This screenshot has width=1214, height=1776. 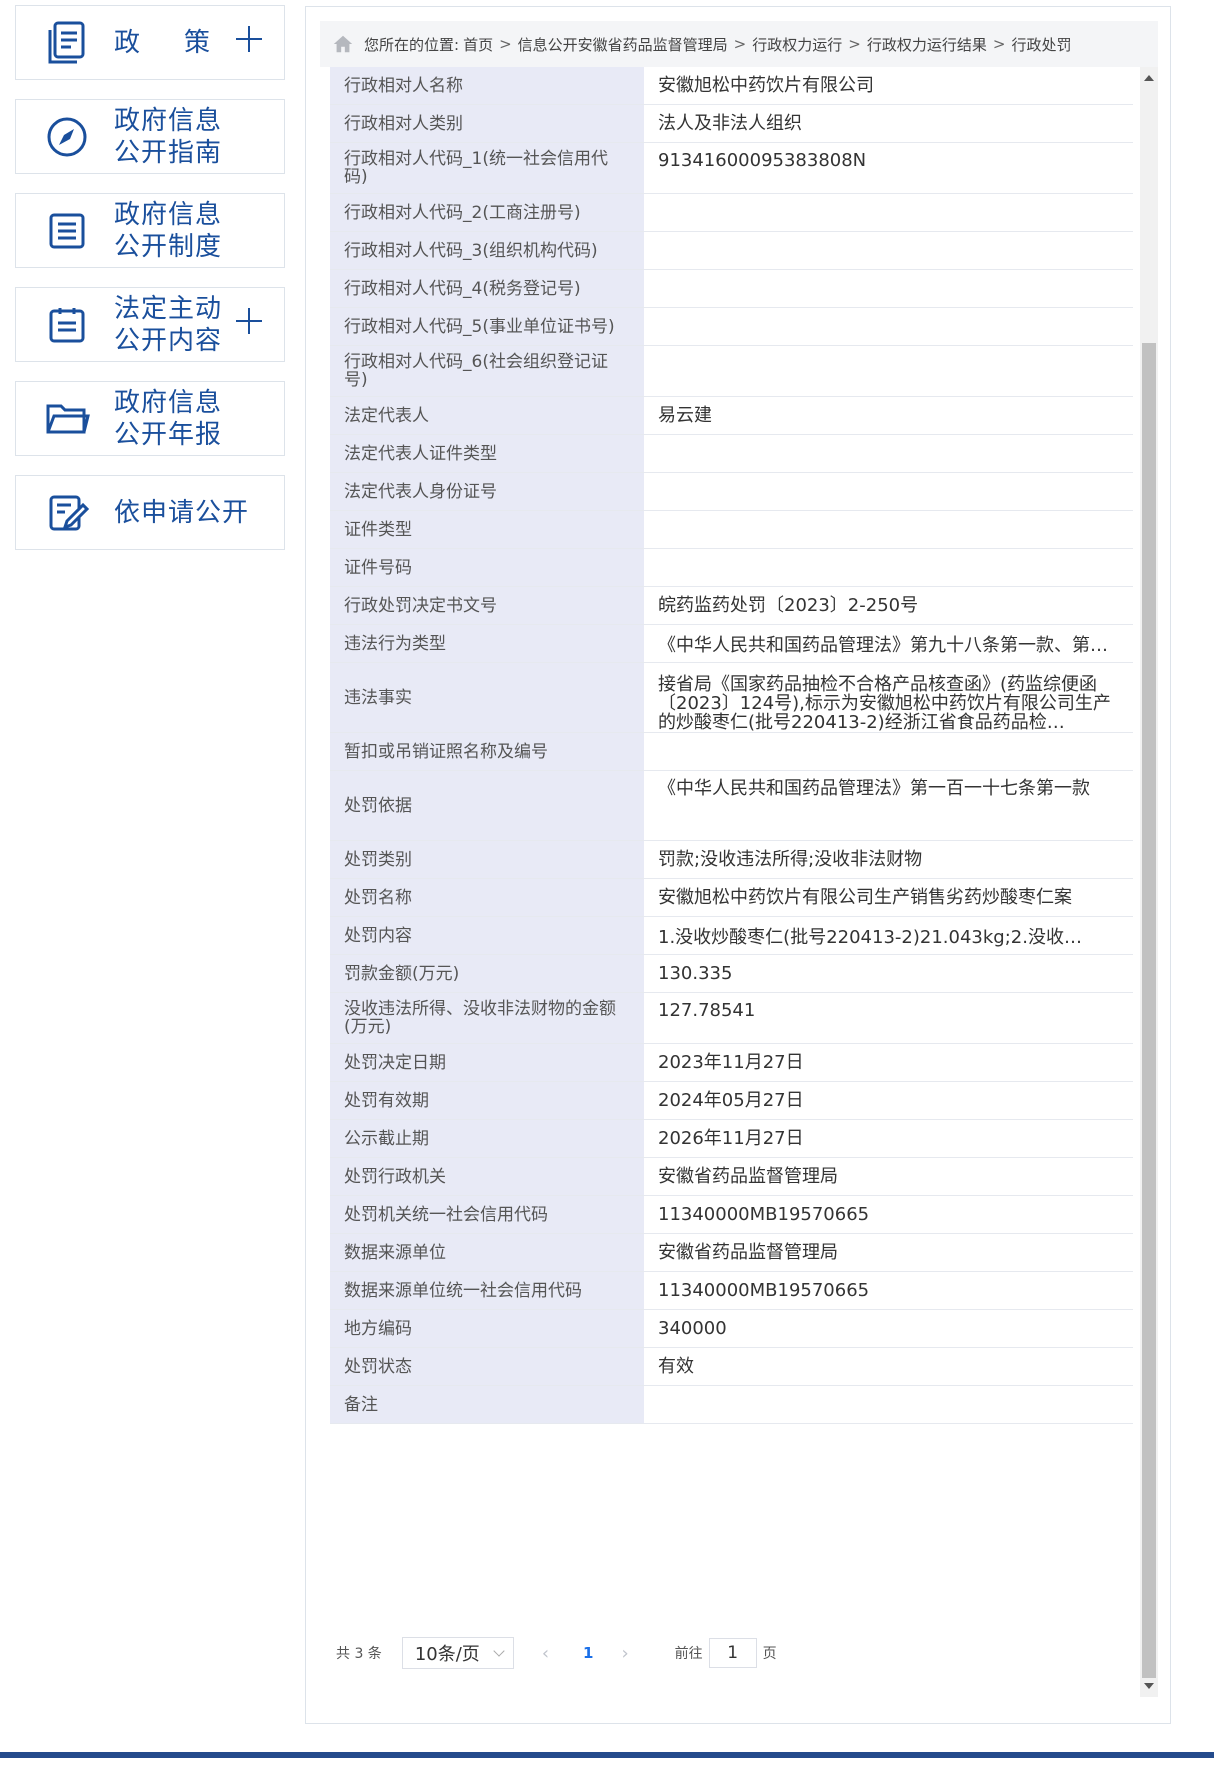 I want to click on footer-bar, so click(x=607, y=1755).